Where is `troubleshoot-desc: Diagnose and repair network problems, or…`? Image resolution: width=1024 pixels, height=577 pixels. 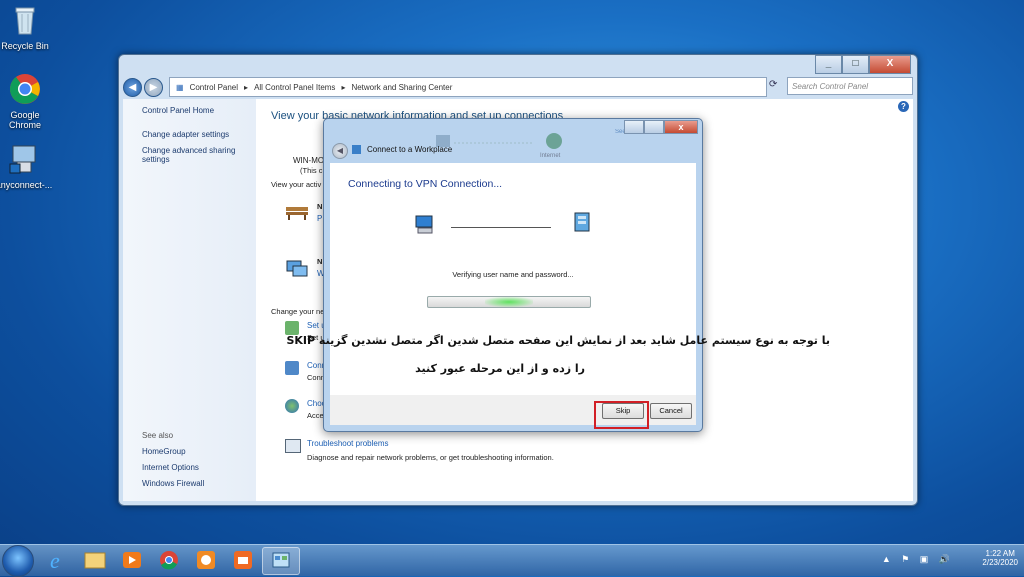
troubleshoot-desc: Diagnose and repair network problems, or… is located at coordinates (430, 457).